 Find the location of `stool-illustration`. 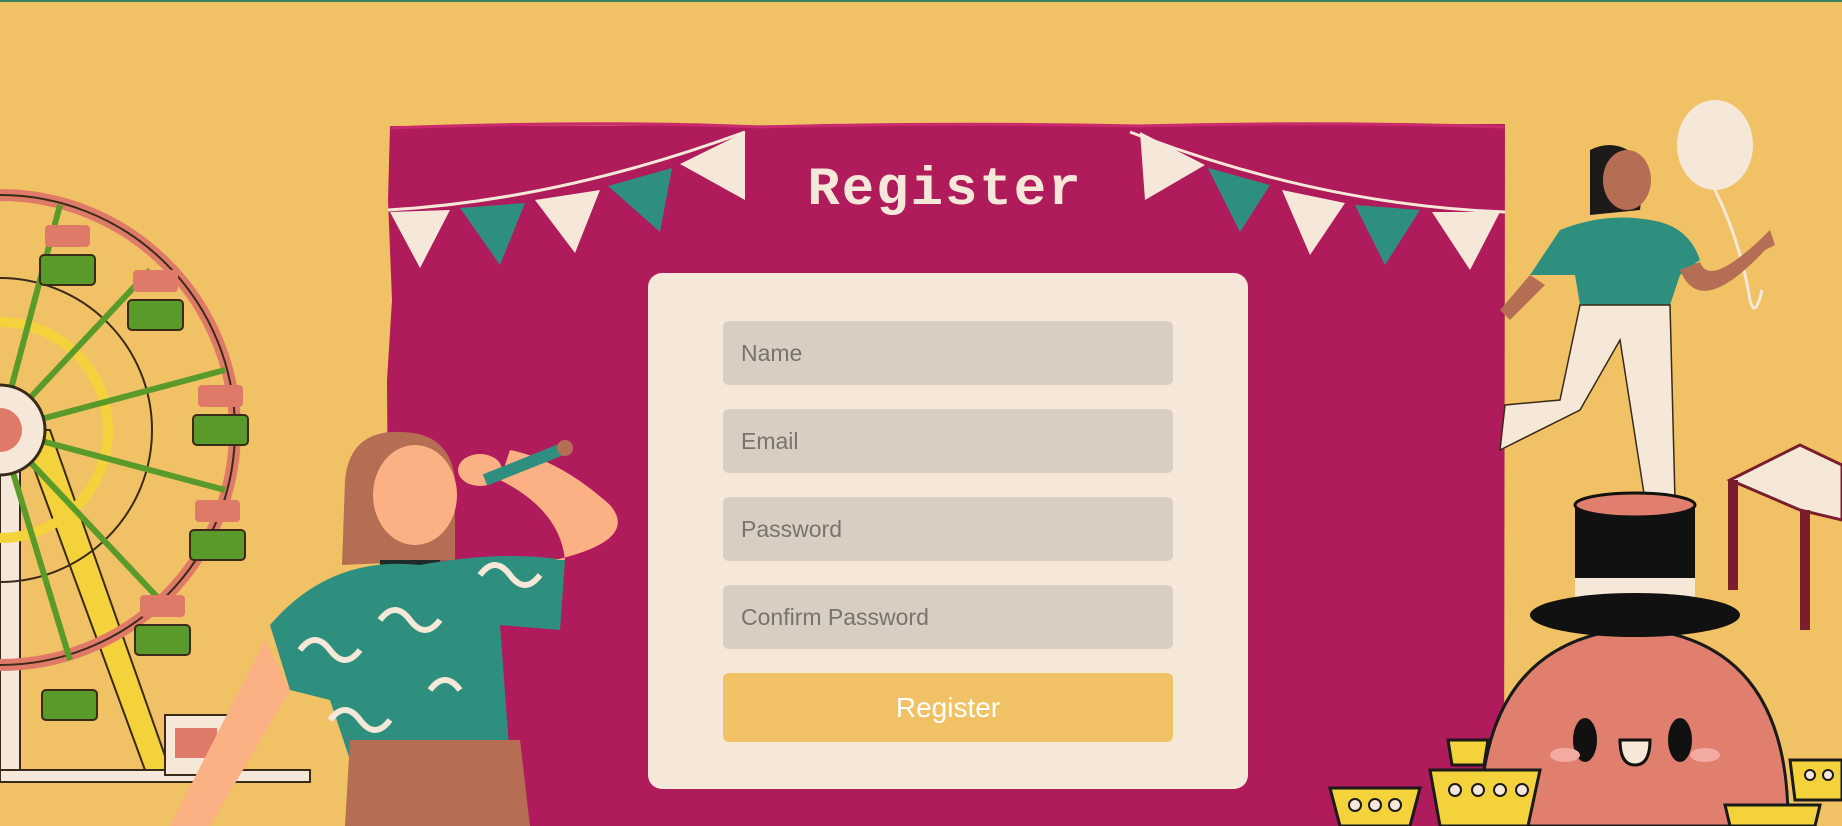

stool-illustration is located at coordinates (1784, 536).